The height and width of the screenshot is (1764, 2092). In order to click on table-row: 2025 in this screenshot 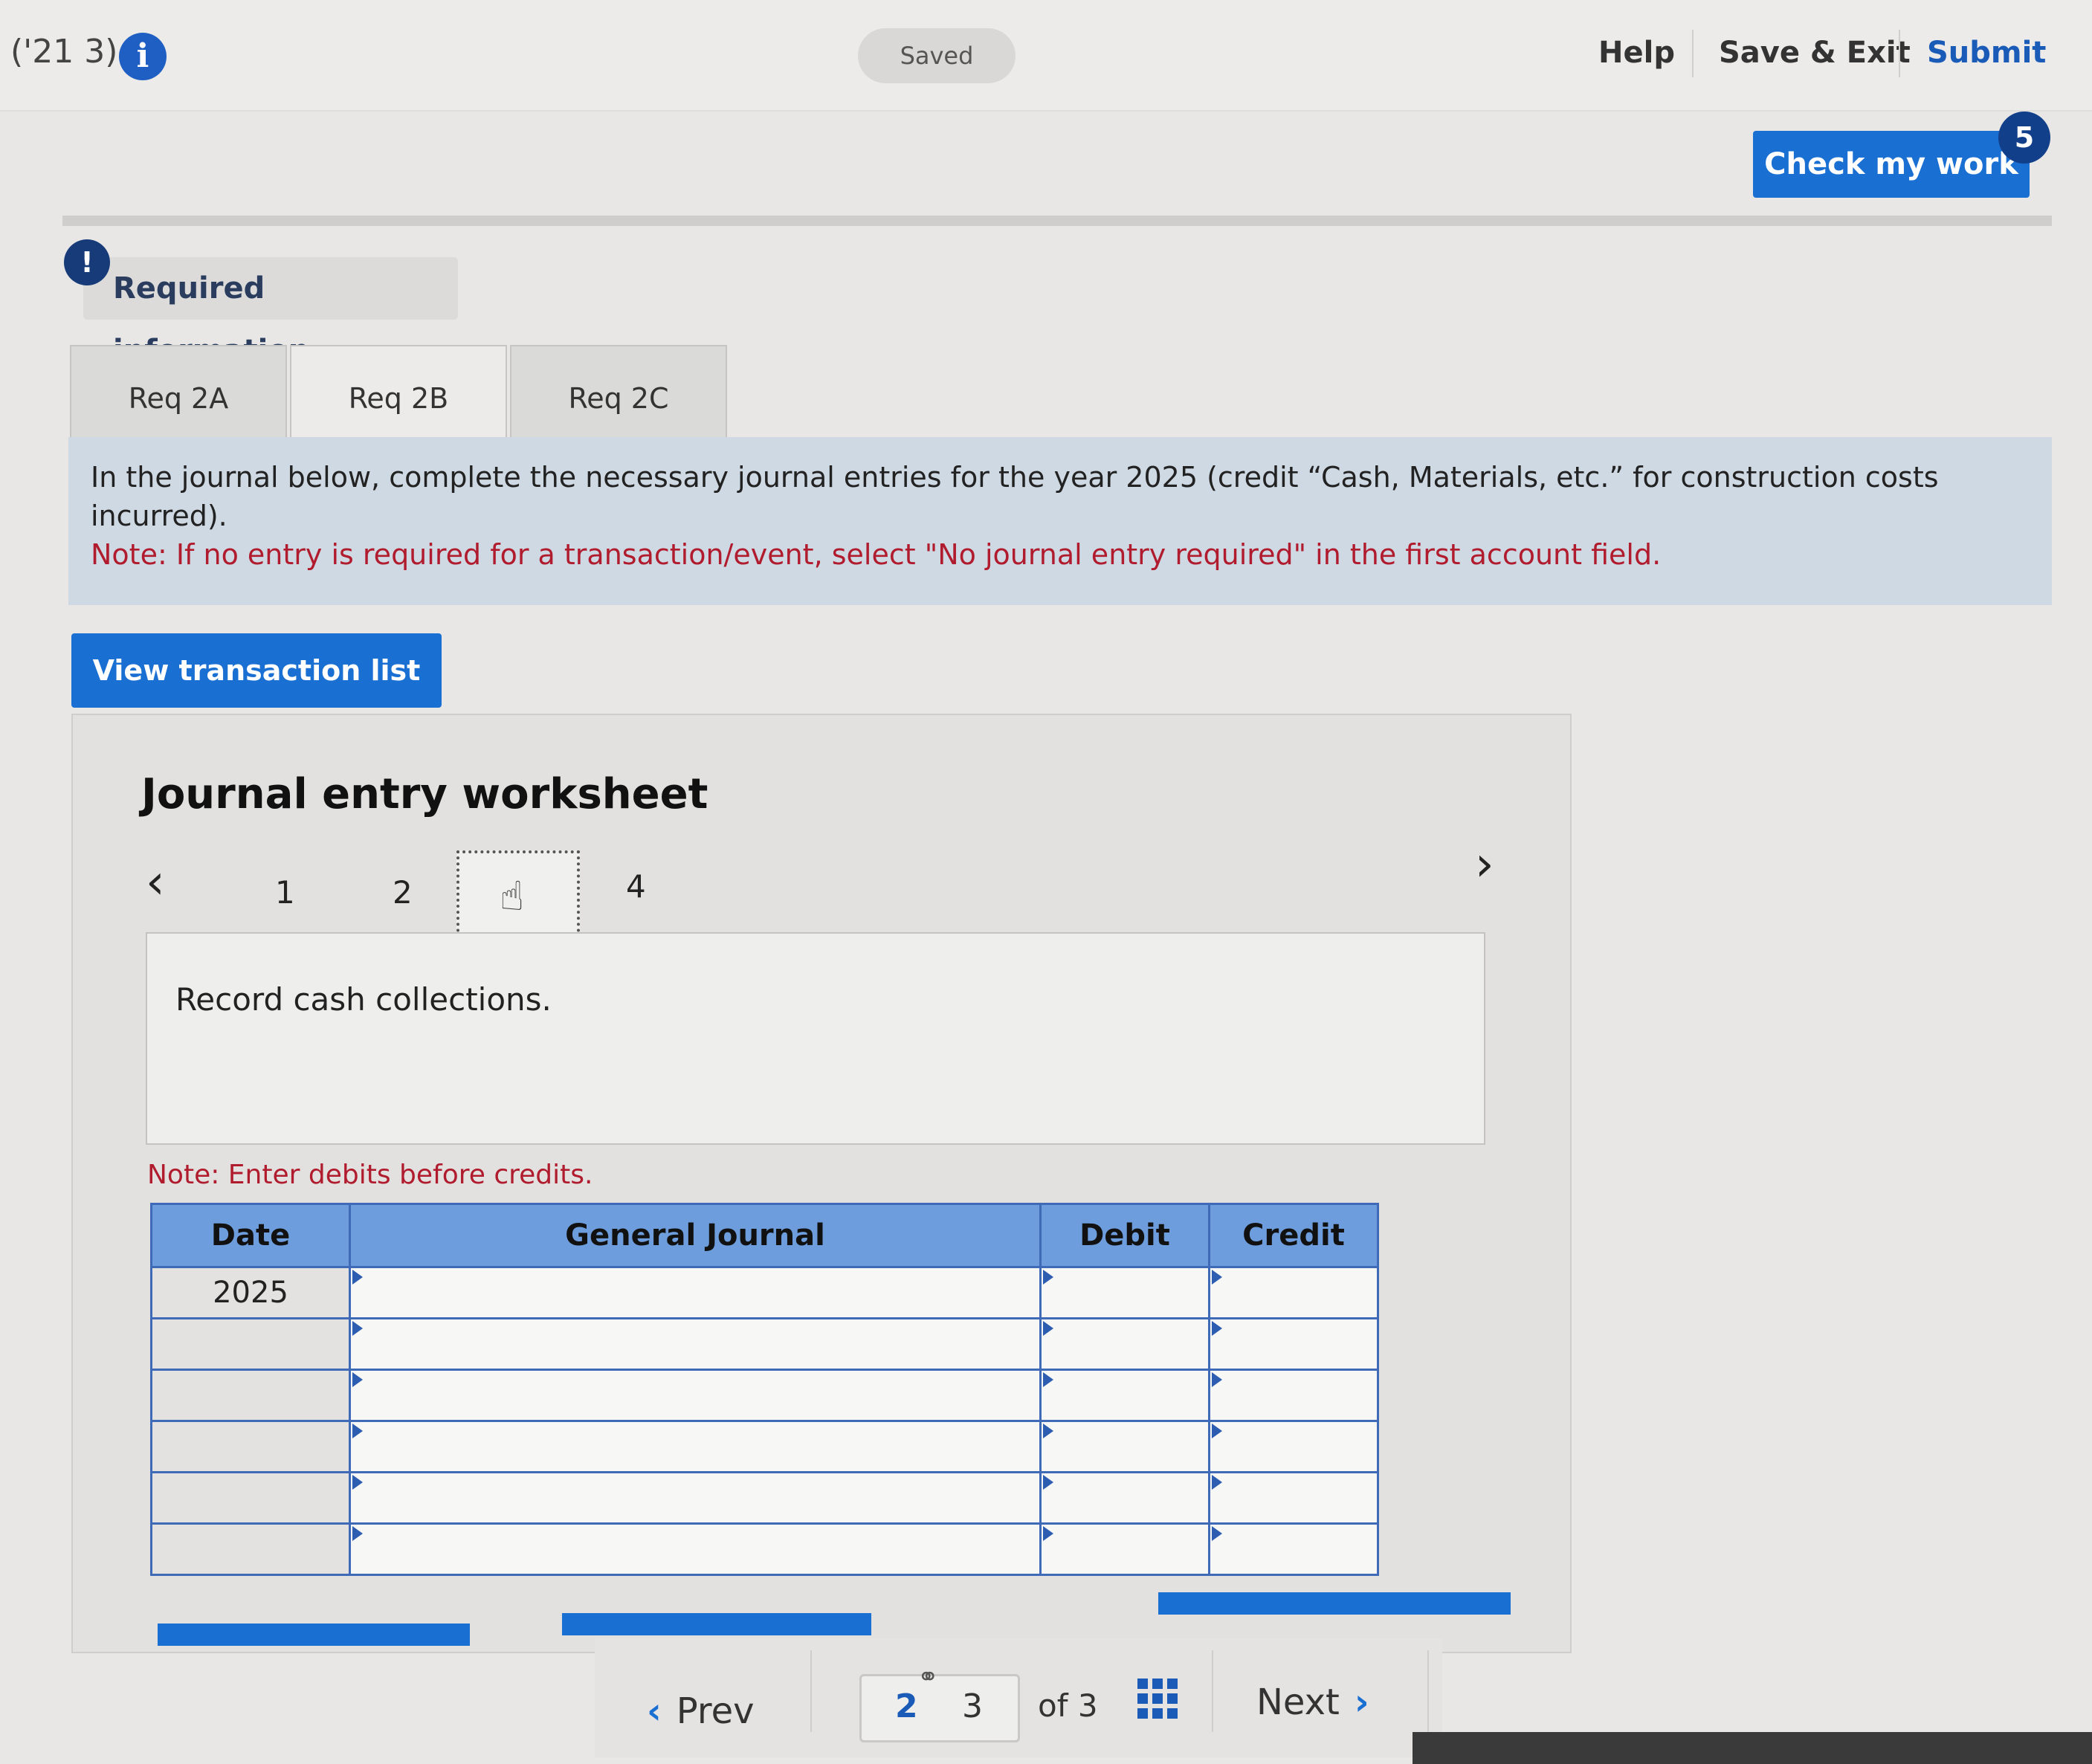, I will do `click(764, 1293)`.